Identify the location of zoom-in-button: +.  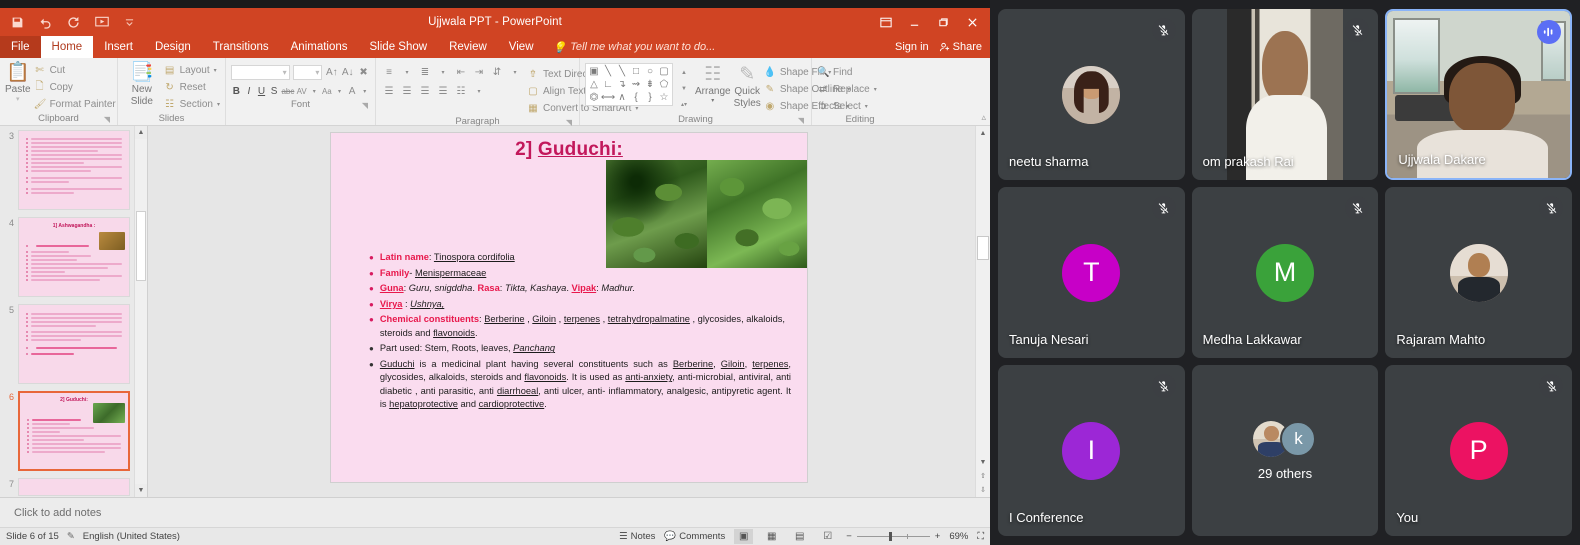
(938, 536).